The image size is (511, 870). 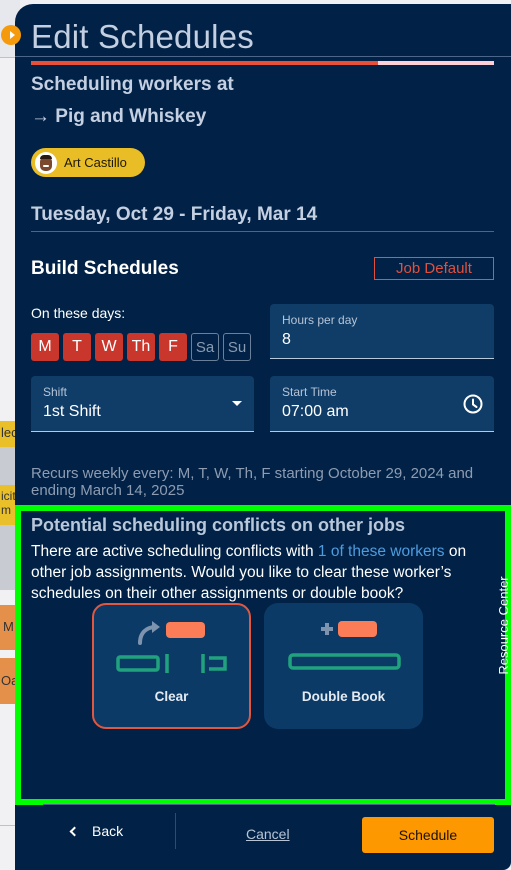 I want to click on footer-divider, so click(x=269, y=804).